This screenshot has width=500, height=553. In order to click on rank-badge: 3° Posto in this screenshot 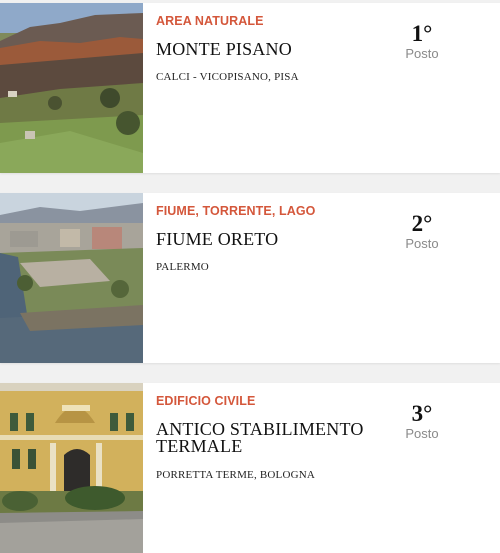, I will do `click(422, 421)`.